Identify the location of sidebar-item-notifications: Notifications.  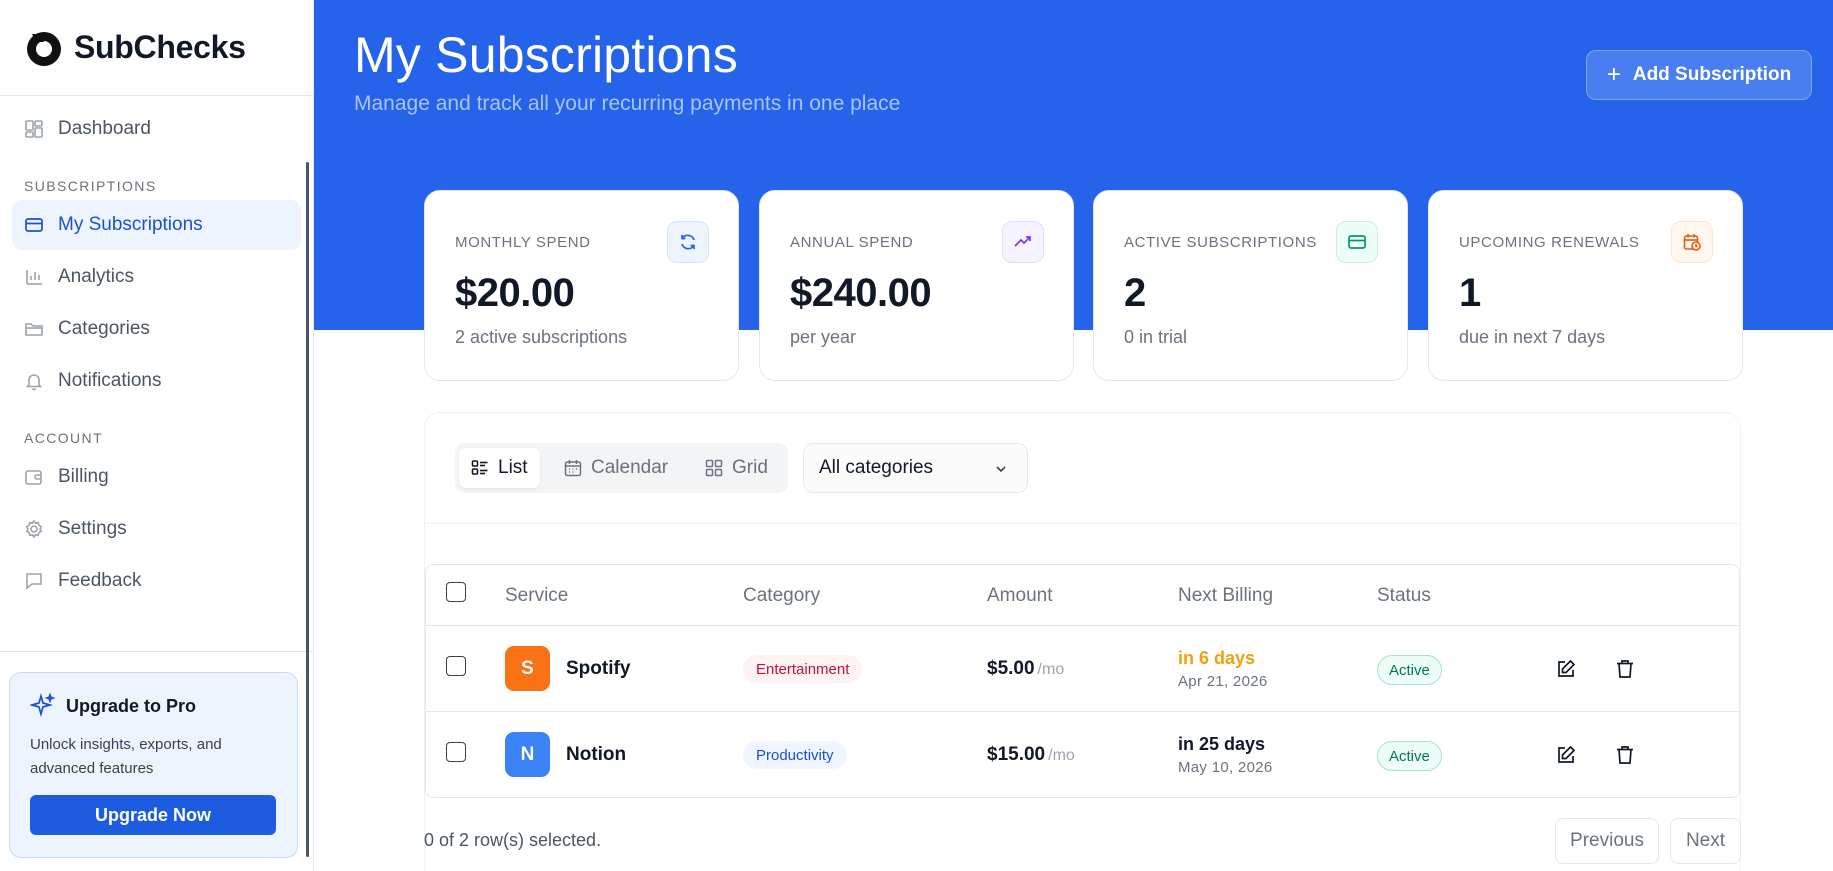
(156, 381).